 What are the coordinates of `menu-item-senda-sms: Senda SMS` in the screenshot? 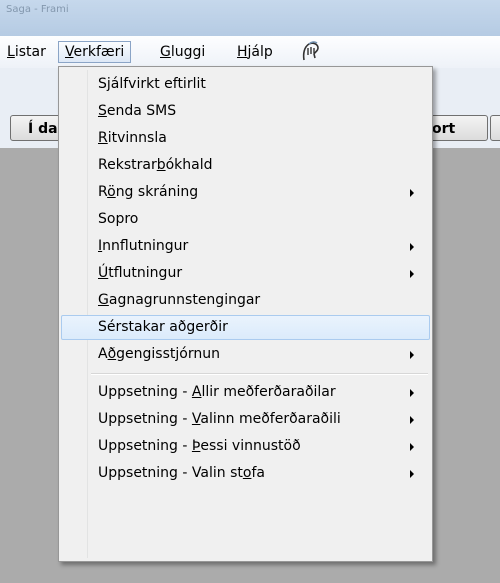 It's located at (245, 111).